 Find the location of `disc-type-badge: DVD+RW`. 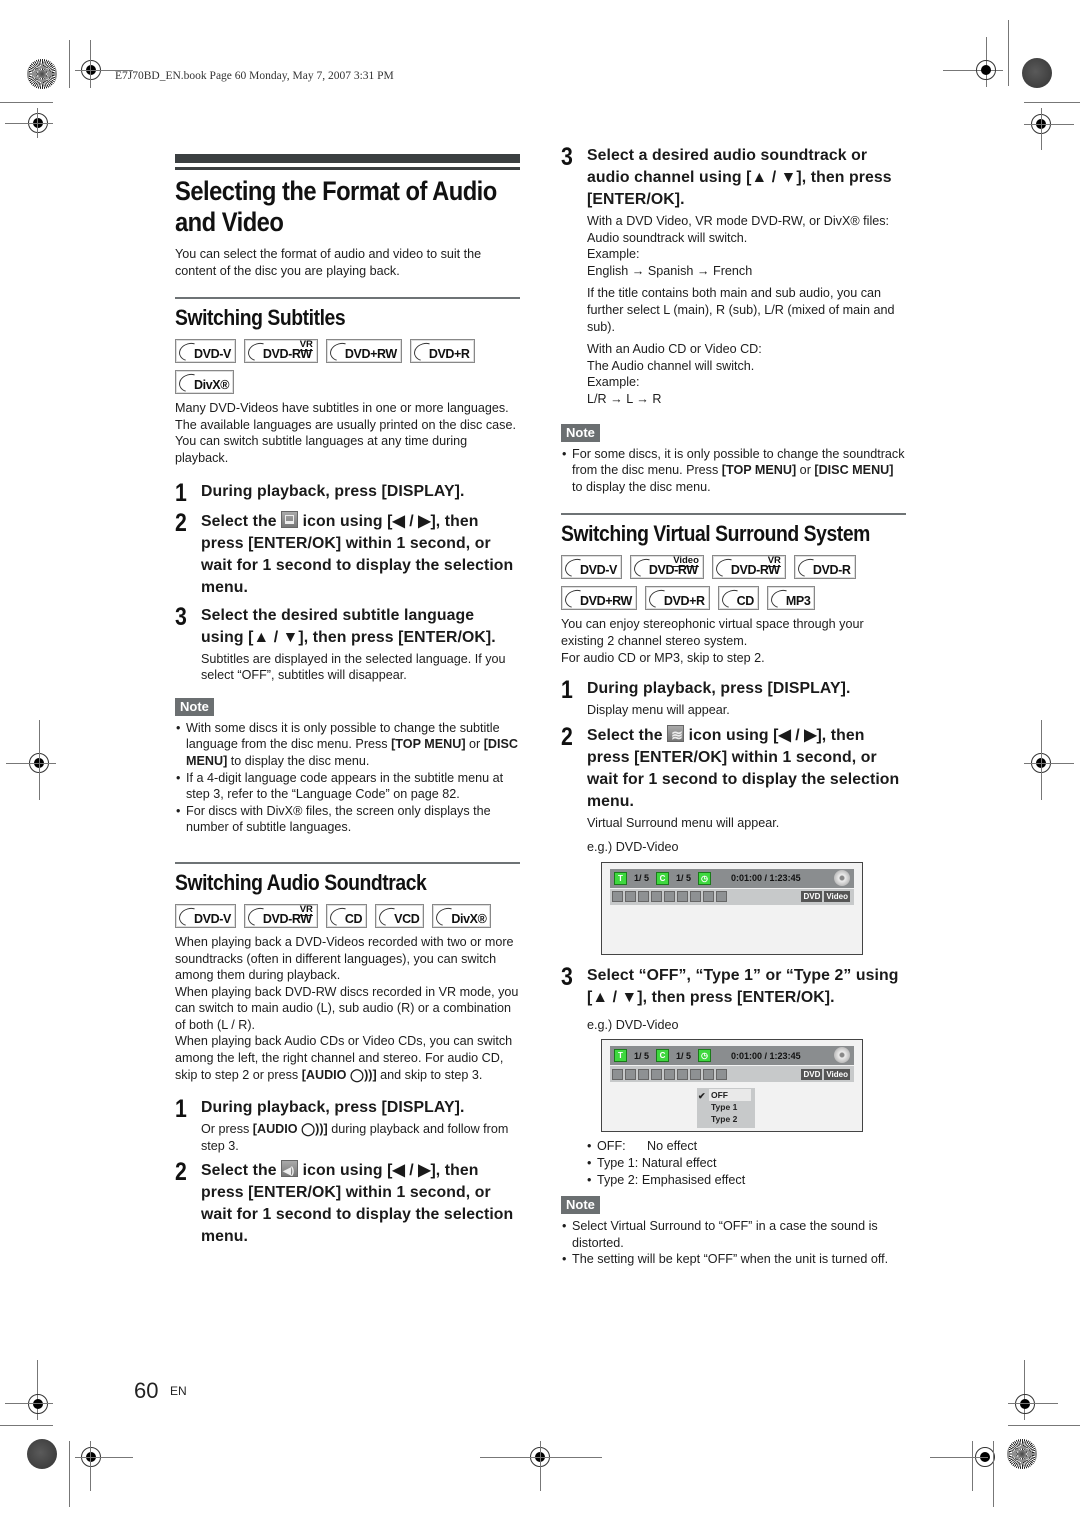

disc-type-badge: DVD+RW is located at coordinates (363, 352).